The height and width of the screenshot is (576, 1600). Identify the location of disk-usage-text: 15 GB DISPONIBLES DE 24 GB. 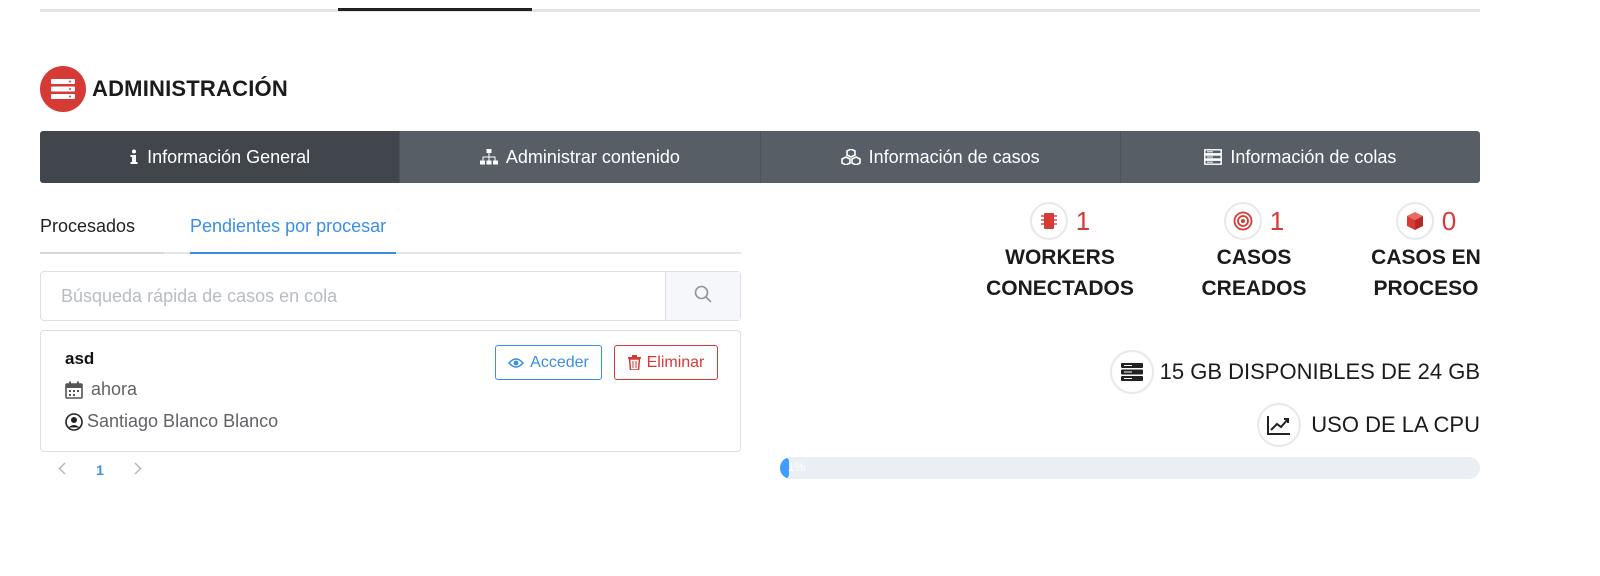
(1319, 371).